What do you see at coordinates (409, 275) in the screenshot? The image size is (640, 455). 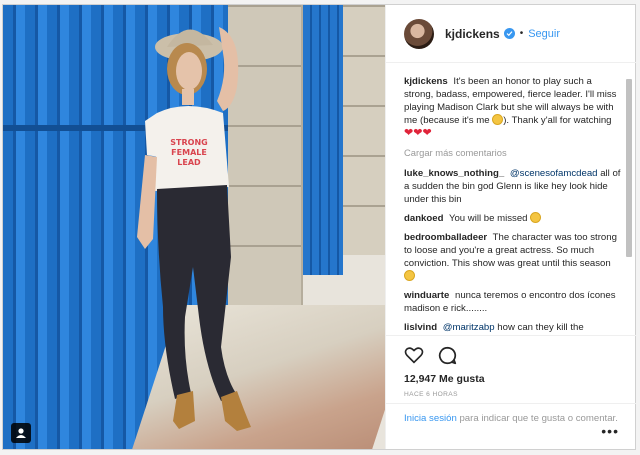 I see `grimace-emoji-icon` at bounding box center [409, 275].